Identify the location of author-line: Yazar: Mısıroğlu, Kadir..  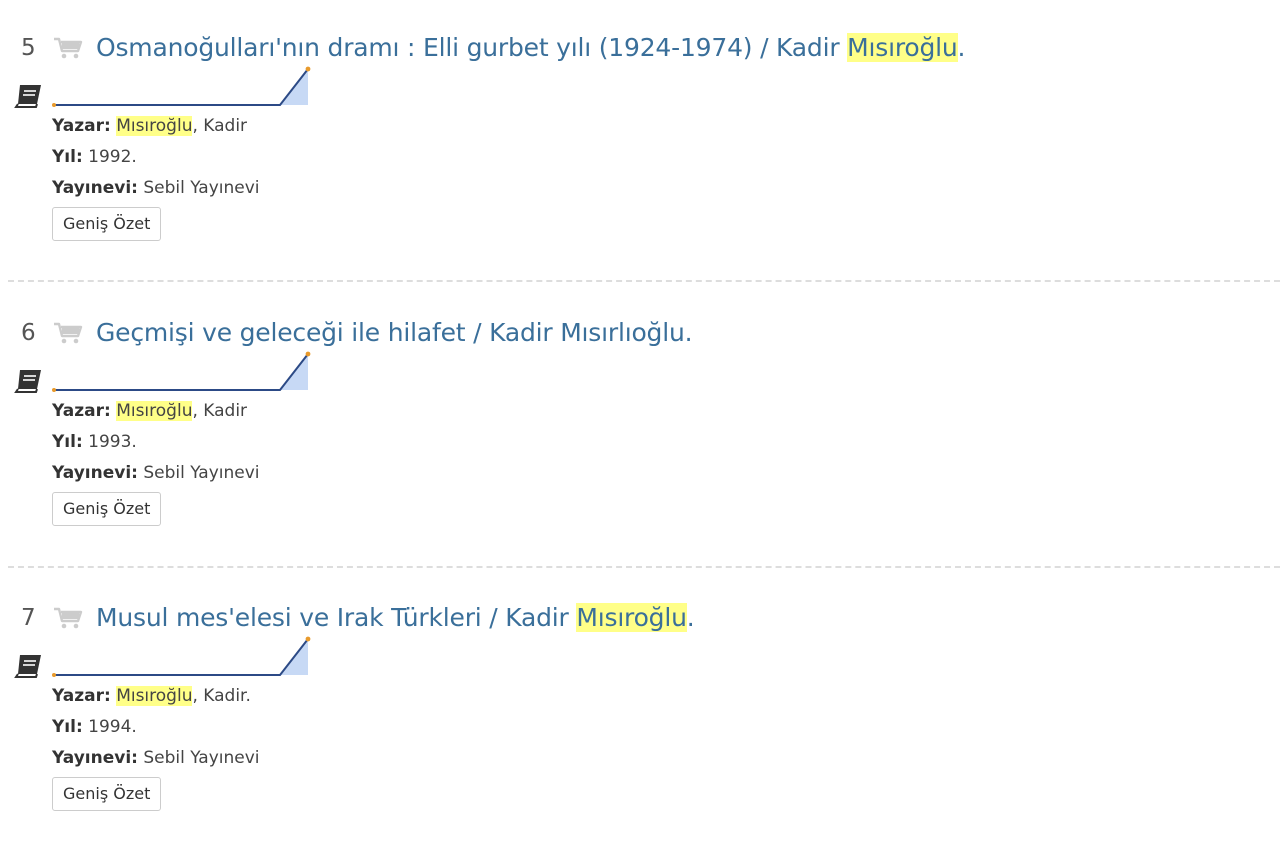
(151, 696).